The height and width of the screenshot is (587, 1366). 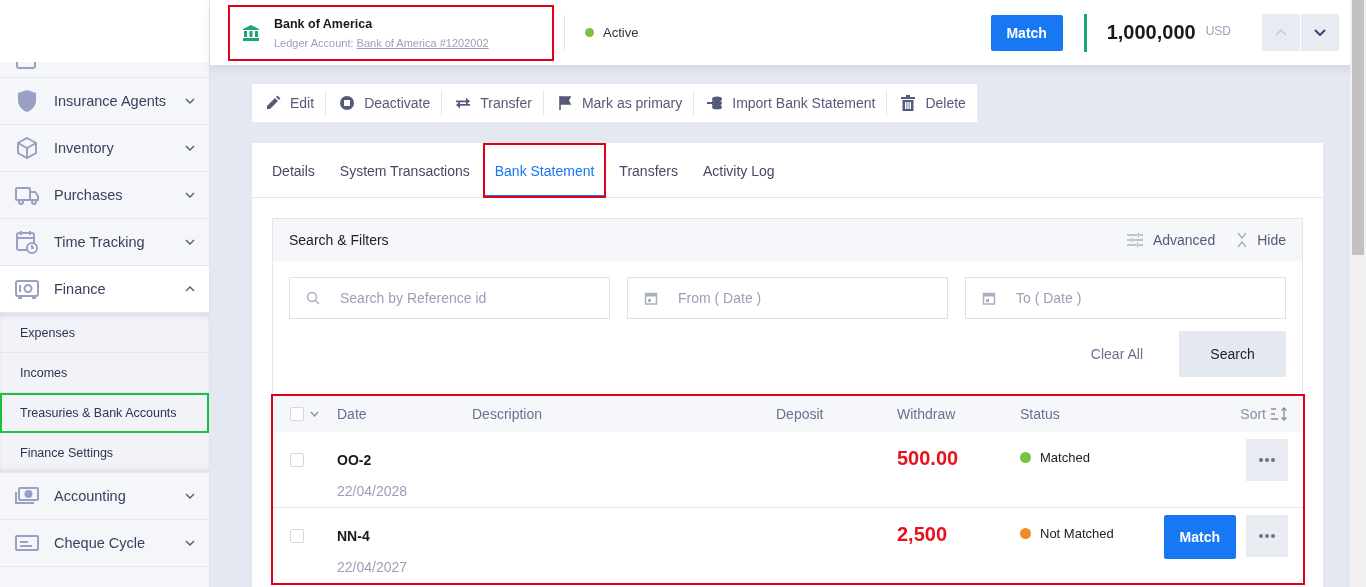 What do you see at coordinates (508, 414) in the screenshot?
I see `column-header: Description` at bounding box center [508, 414].